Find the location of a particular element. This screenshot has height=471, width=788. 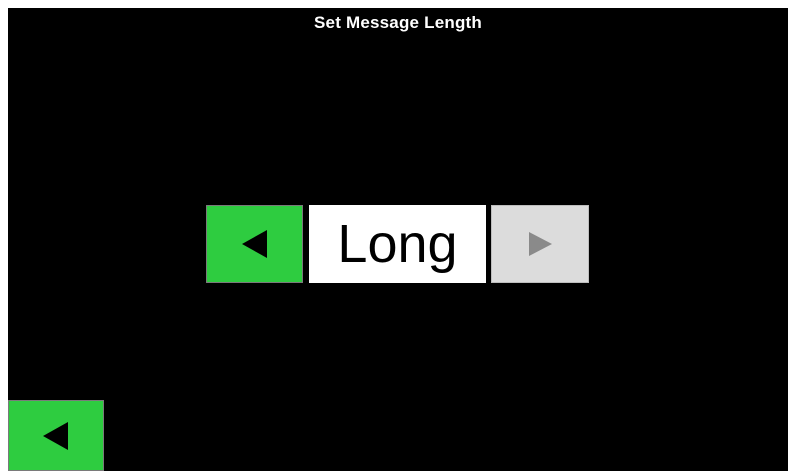

page-title: Set Message Length is located at coordinates (398, 22).